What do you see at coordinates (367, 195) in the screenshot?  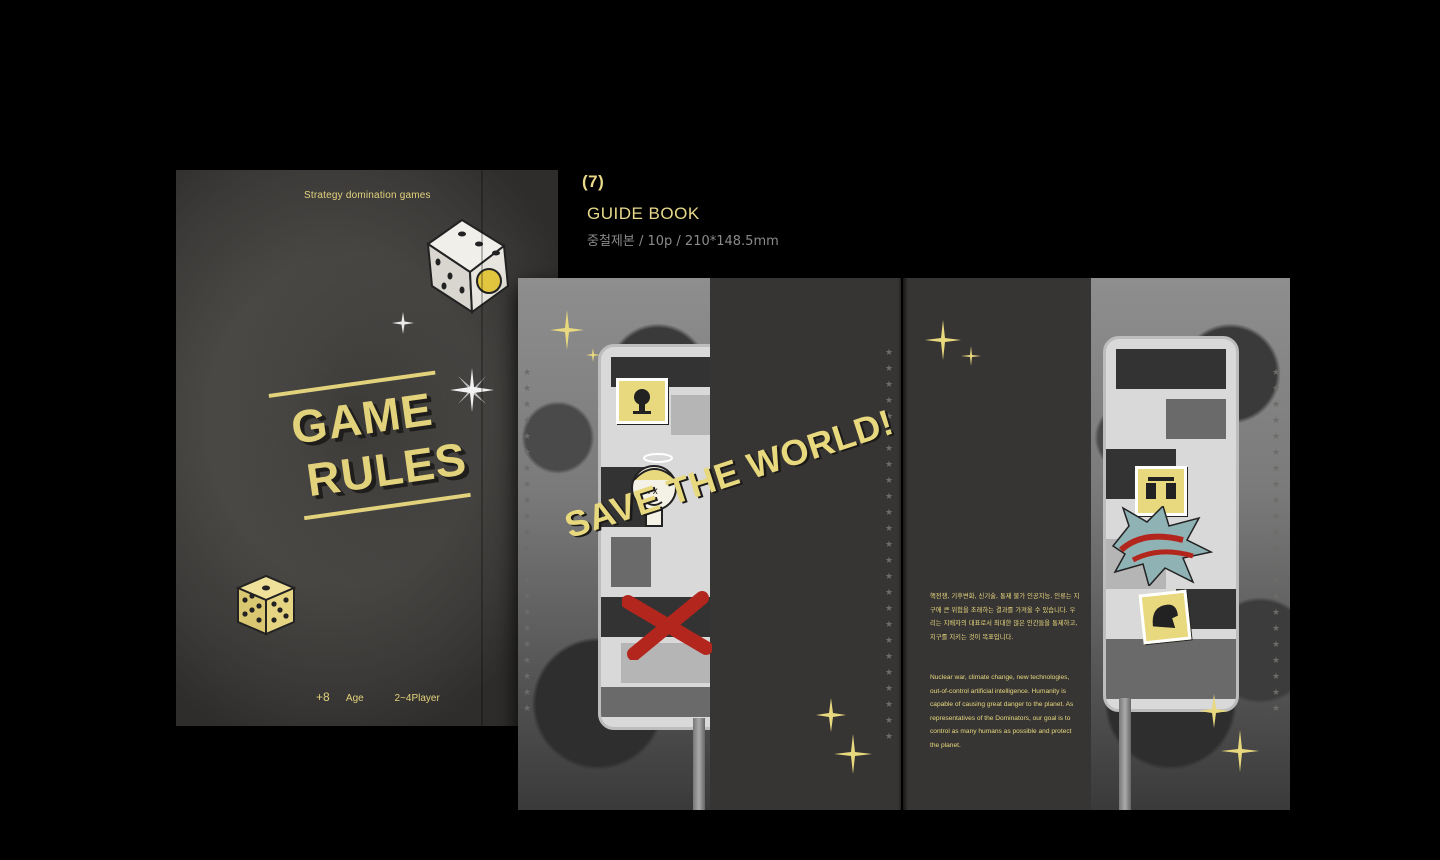 I see `cover-tagline: Strategy domination games` at bounding box center [367, 195].